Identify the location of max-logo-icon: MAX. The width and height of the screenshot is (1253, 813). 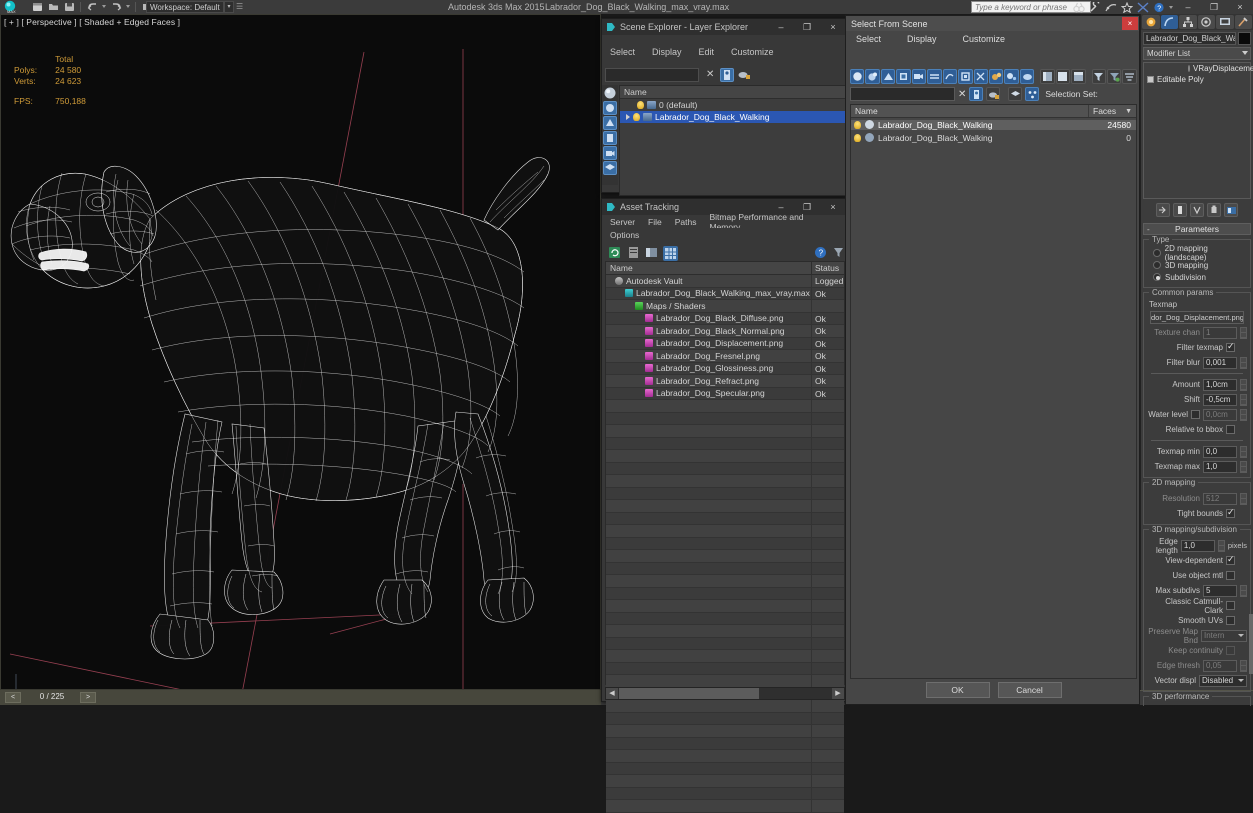
(13, 7).